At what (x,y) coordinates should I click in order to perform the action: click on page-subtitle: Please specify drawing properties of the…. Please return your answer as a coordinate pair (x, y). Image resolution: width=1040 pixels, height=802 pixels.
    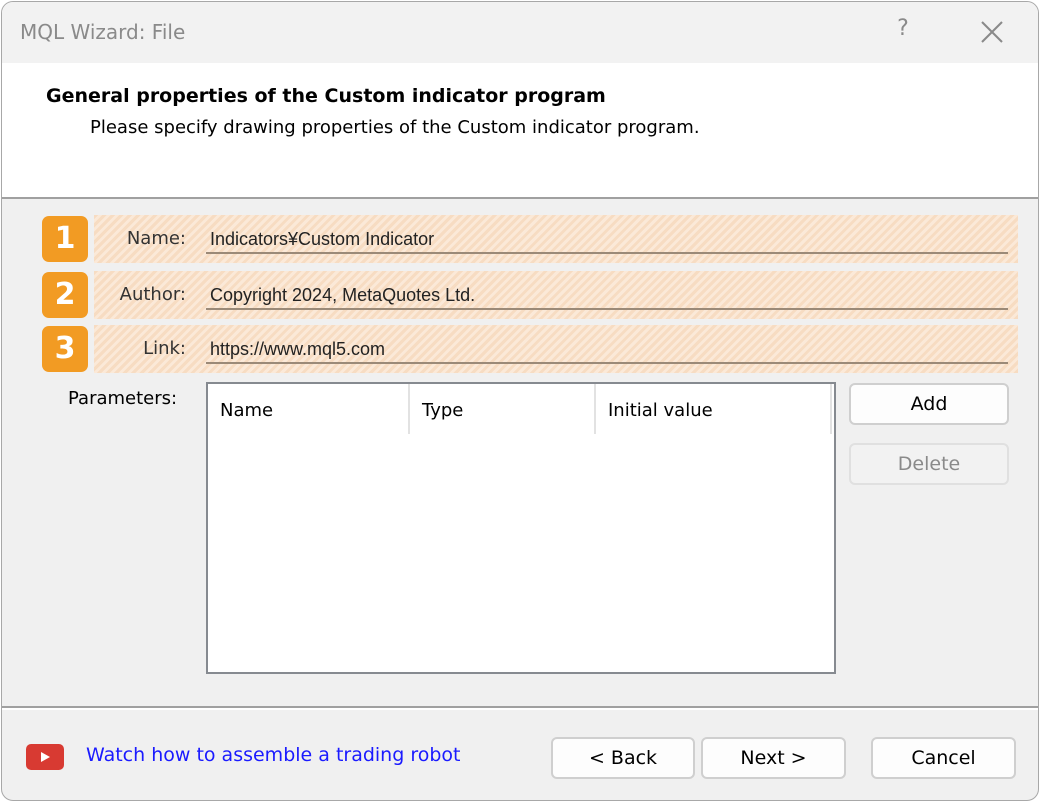
    Looking at the image, I should click on (395, 127).